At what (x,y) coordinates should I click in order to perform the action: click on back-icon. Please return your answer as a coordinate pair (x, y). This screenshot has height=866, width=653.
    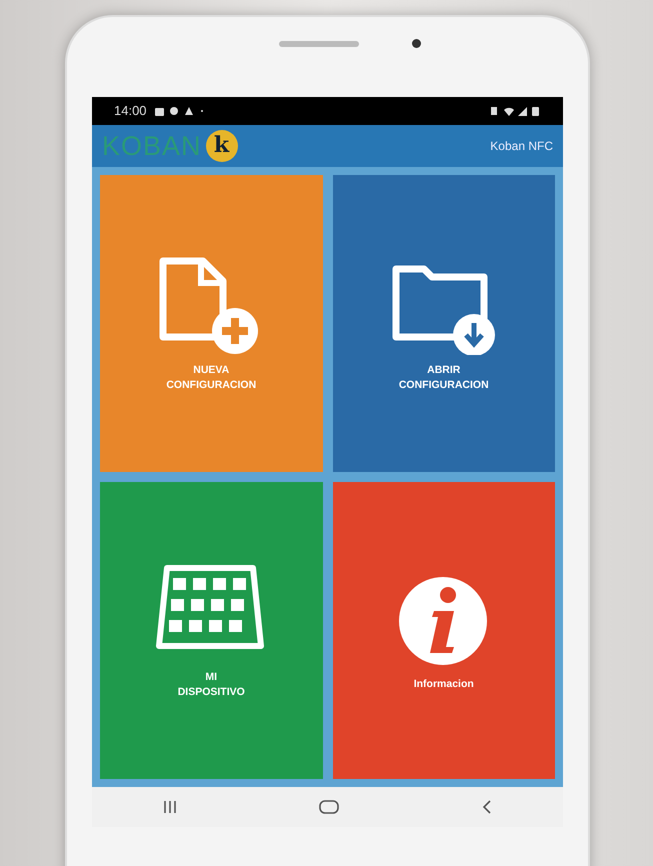
    Looking at the image, I should click on (487, 807).